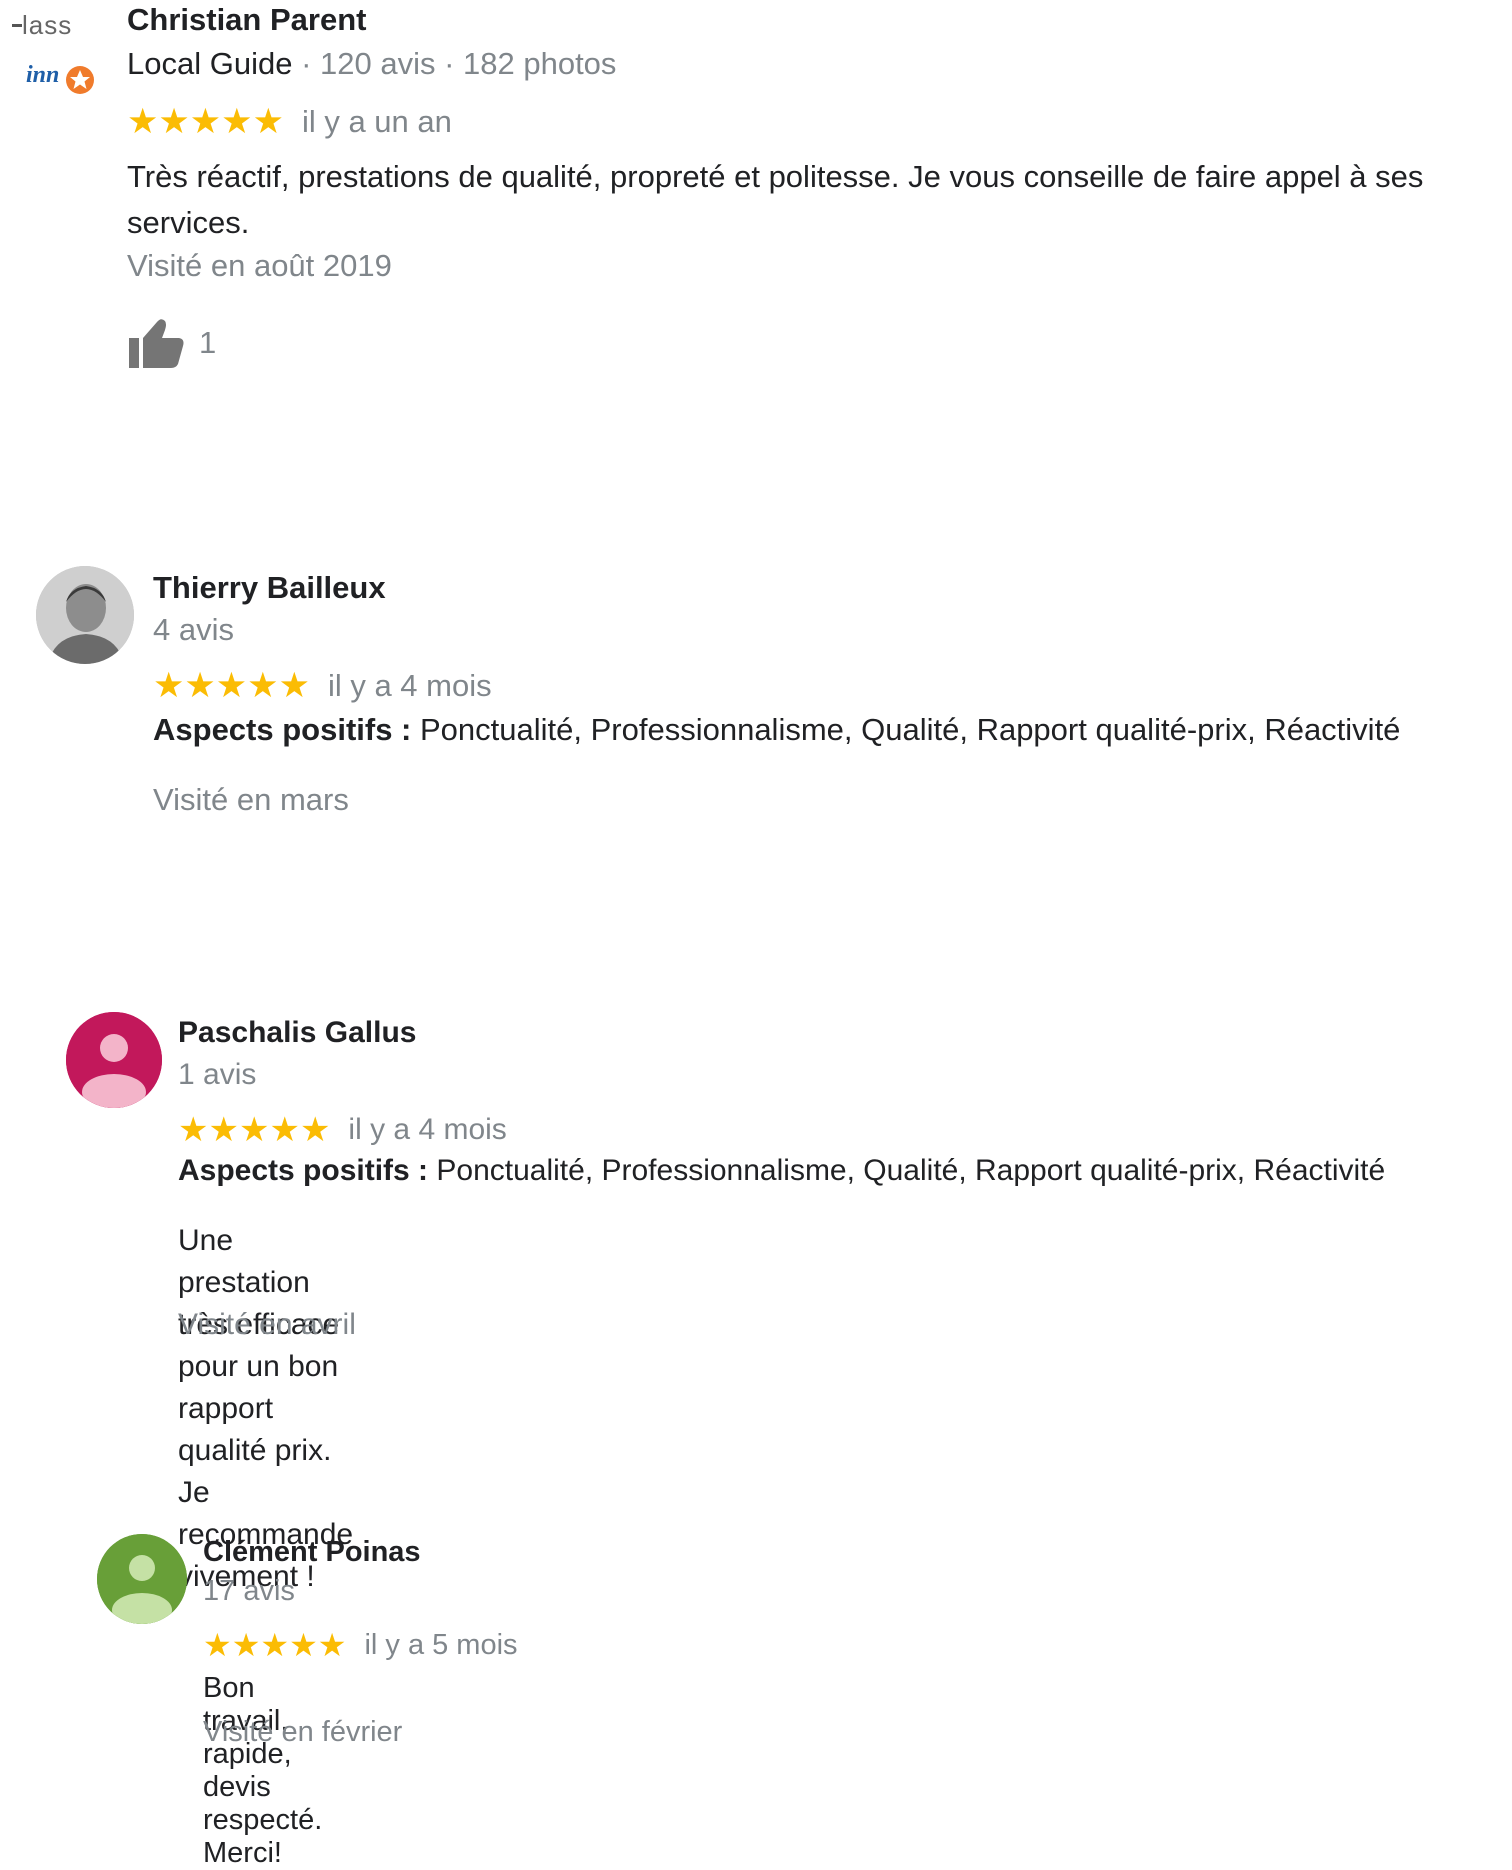 The width and height of the screenshot is (1512, 1870). What do you see at coordinates (208, 342) in the screenshot?
I see `like-count: 1` at bounding box center [208, 342].